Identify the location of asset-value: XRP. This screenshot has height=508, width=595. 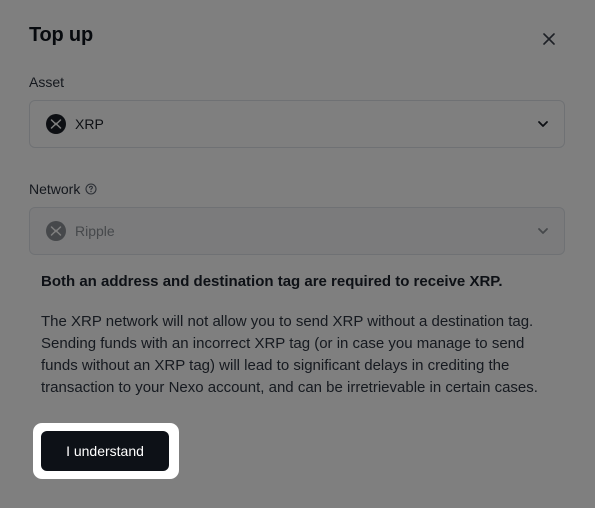
(89, 124).